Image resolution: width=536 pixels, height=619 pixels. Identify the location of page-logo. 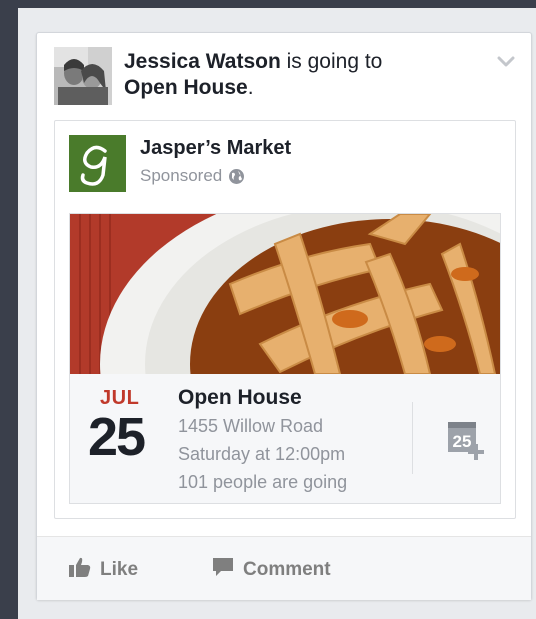
(97, 163).